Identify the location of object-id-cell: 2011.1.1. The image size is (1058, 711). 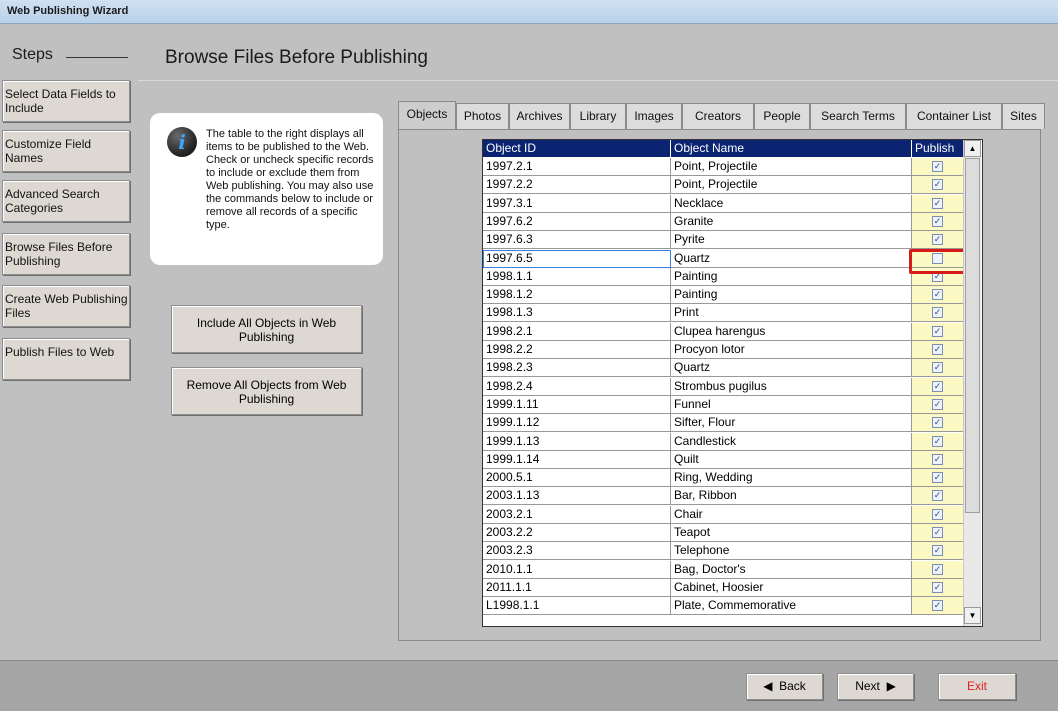
(577, 587).